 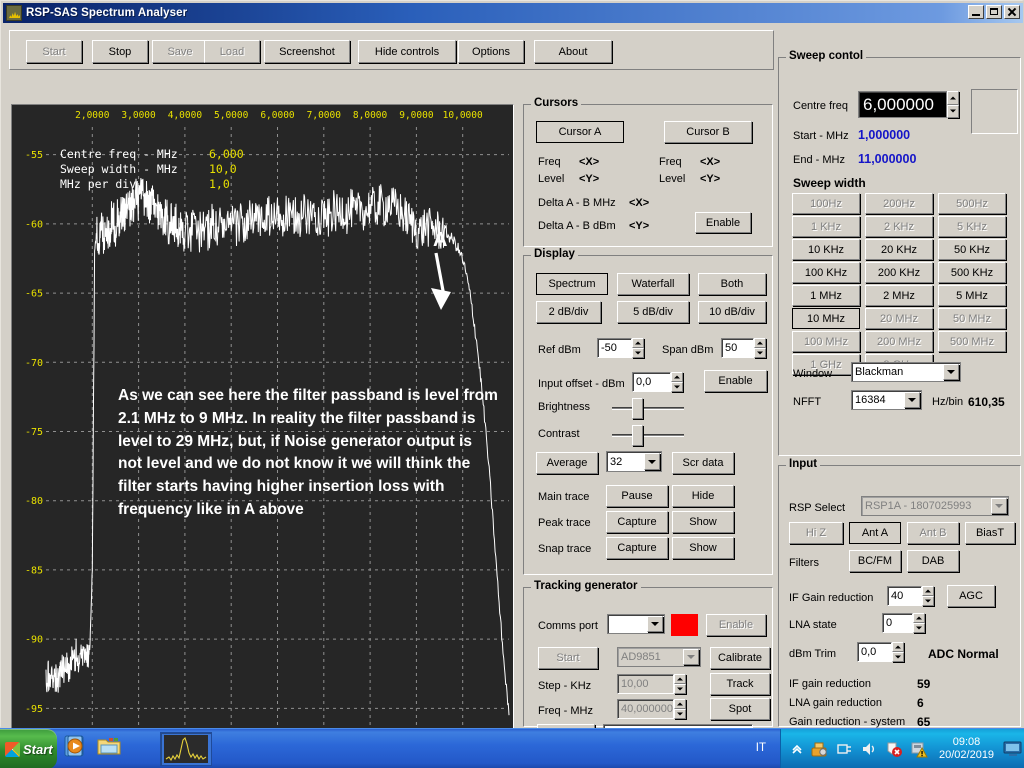 What do you see at coordinates (723, 222) in the screenshot?
I see `cursors-enable-button: Enable` at bounding box center [723, 222].